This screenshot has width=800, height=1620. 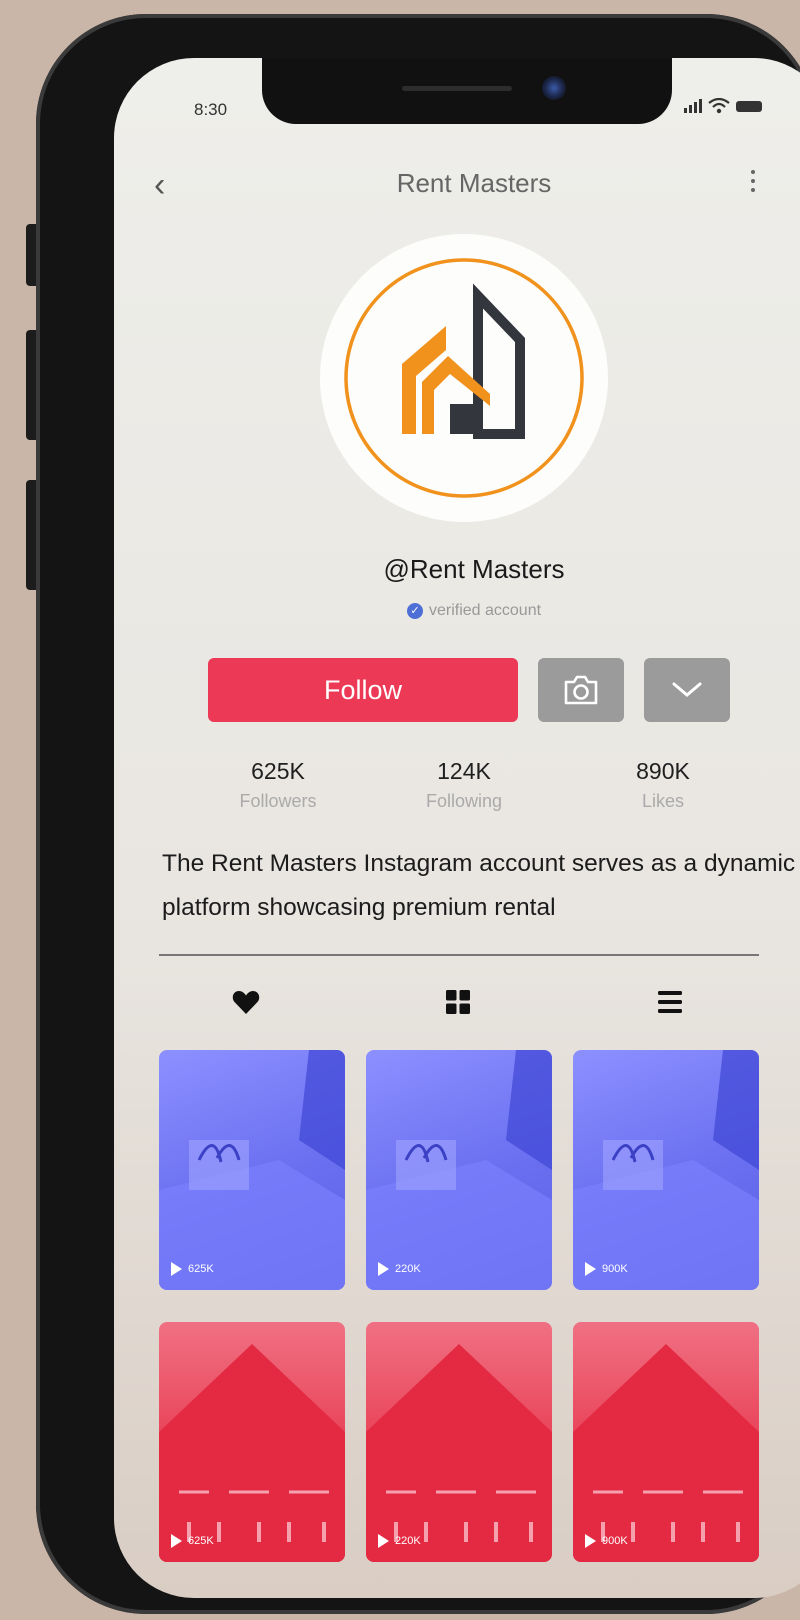 I want to click on stat-value: 890K, so click(x=663, y=771).